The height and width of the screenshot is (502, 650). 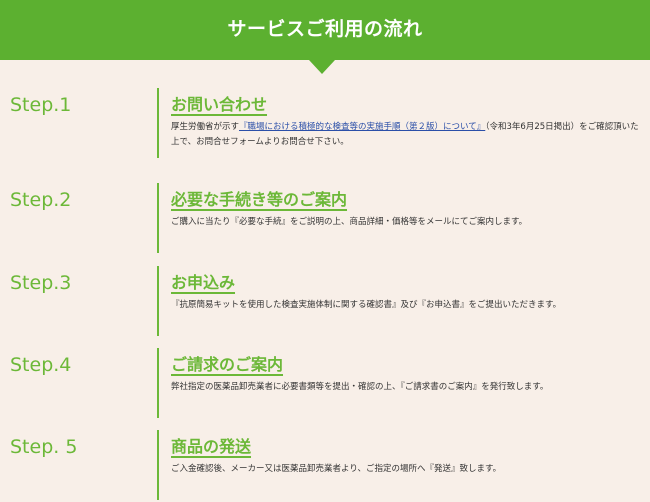 I want to click on guideline-document-link: 『職場における積極的な検査等の実施手順（第２版）について』, so click(x=362, y=127).